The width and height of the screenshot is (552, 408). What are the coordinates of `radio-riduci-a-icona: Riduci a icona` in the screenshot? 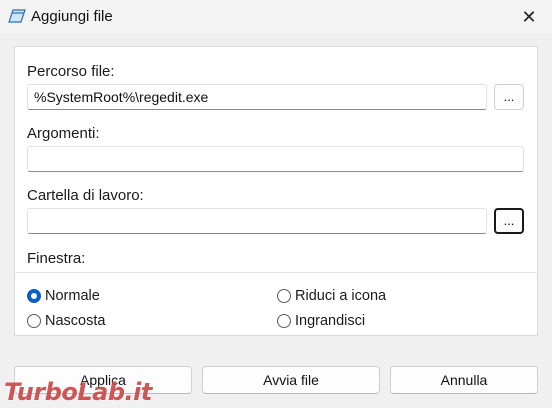 It's located at (331, 296).